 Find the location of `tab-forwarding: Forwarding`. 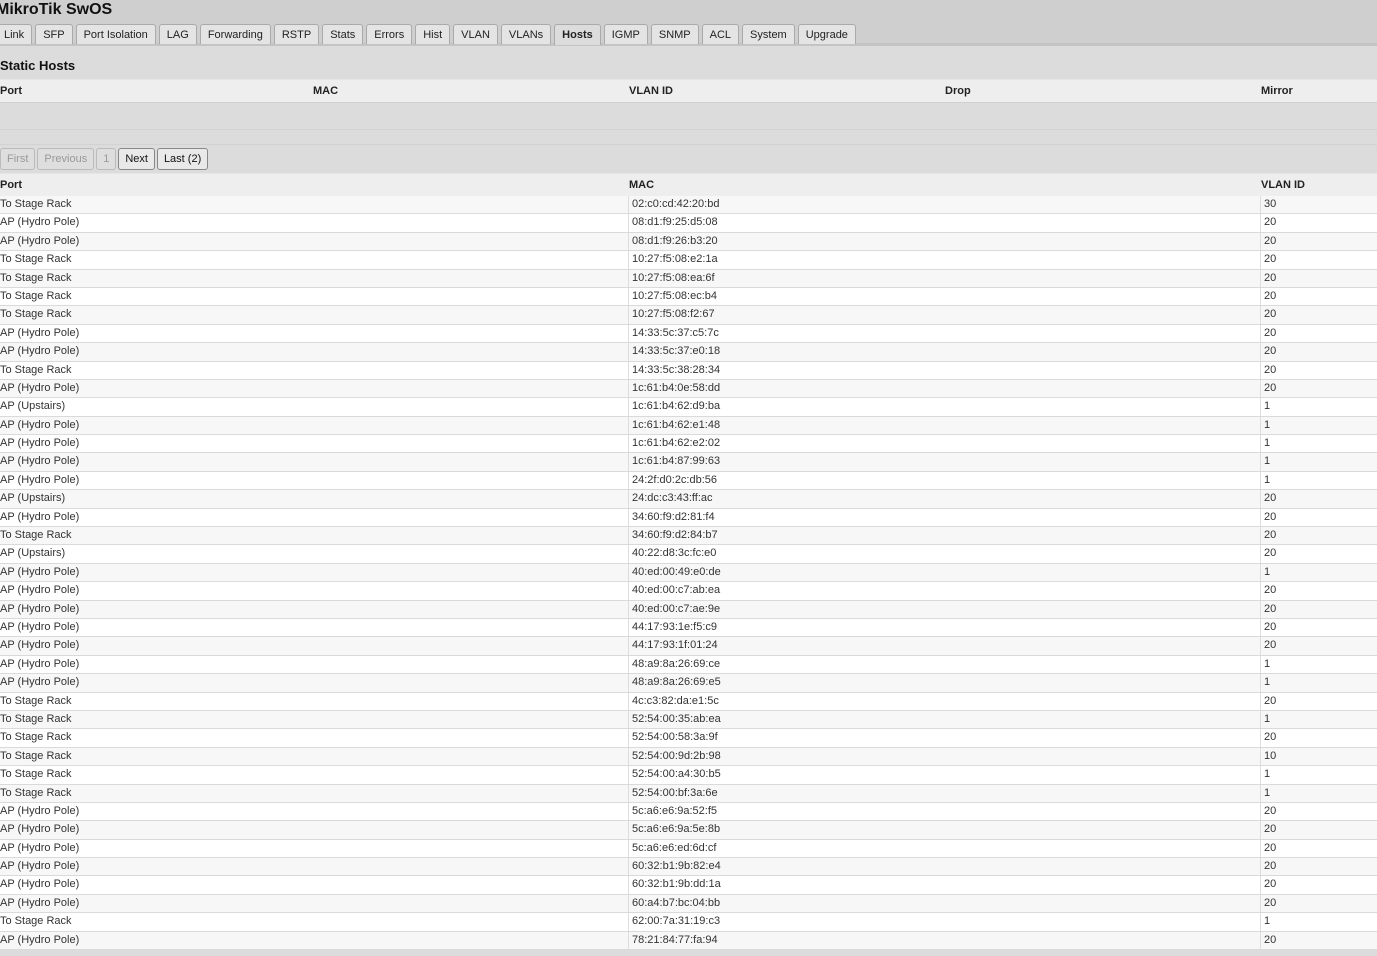

tab-forwarding: Forwarding is located at coordinates (235, 34).